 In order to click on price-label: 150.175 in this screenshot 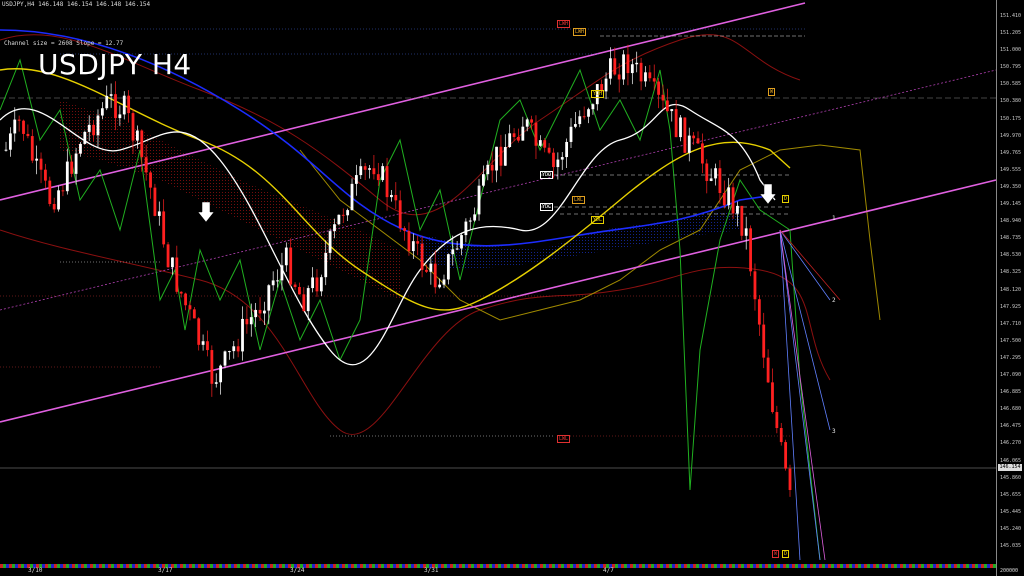, I will do `click(1011, 118)`.